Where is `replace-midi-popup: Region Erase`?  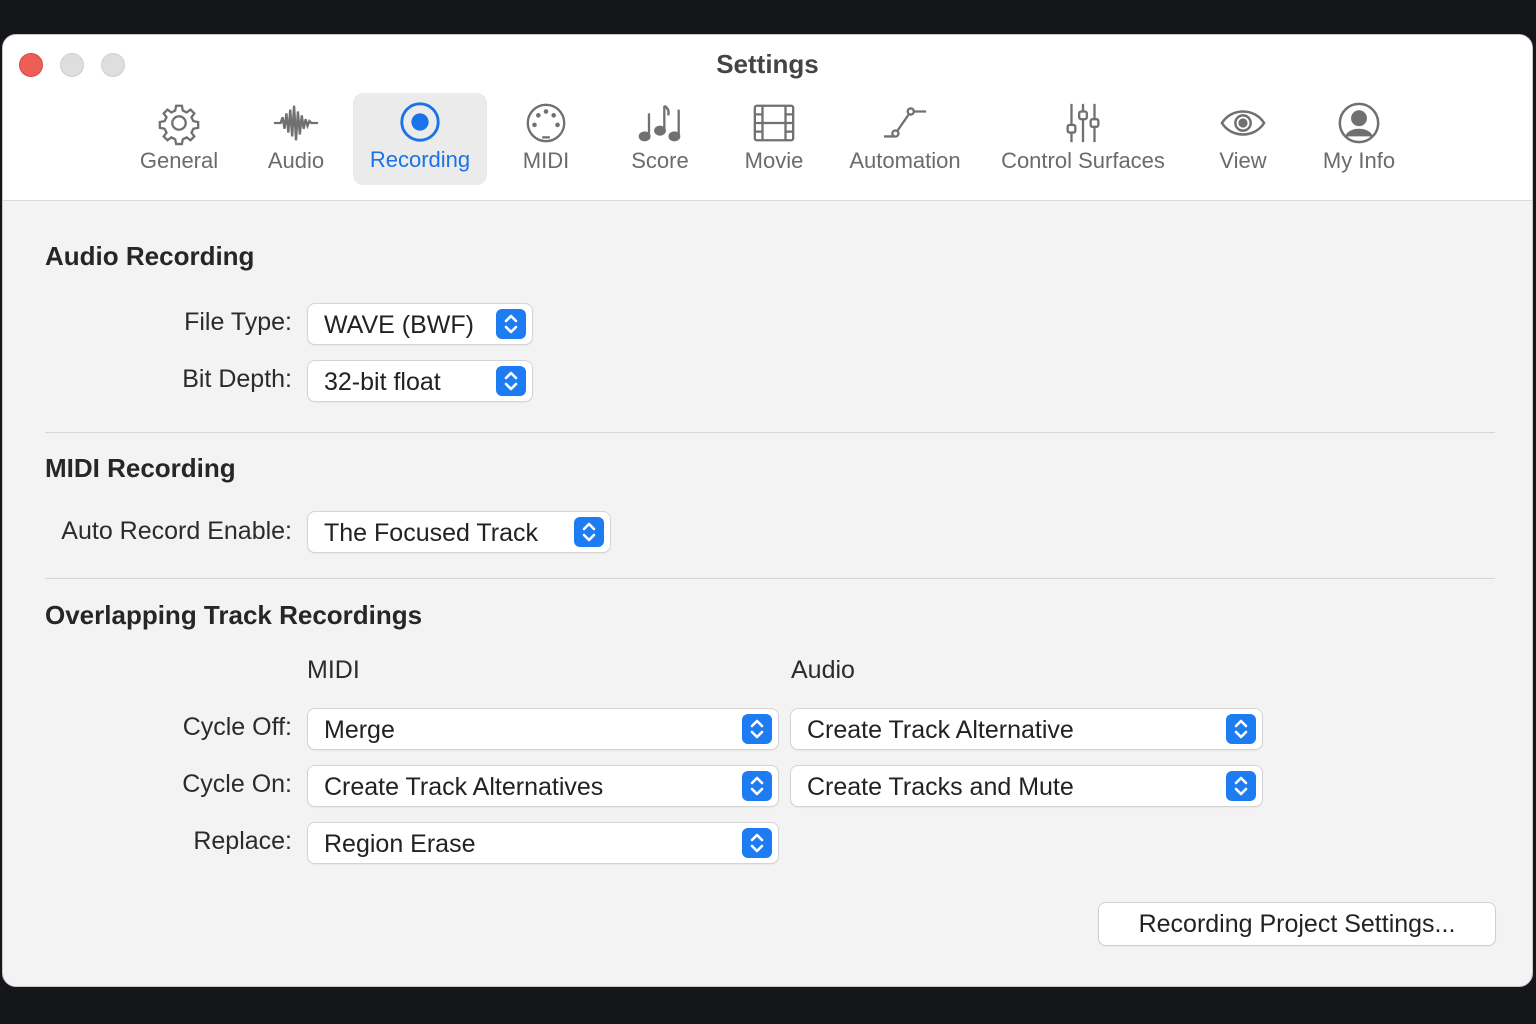
replace-midi-popup: Region Erase is located at coordinates (543, 843).